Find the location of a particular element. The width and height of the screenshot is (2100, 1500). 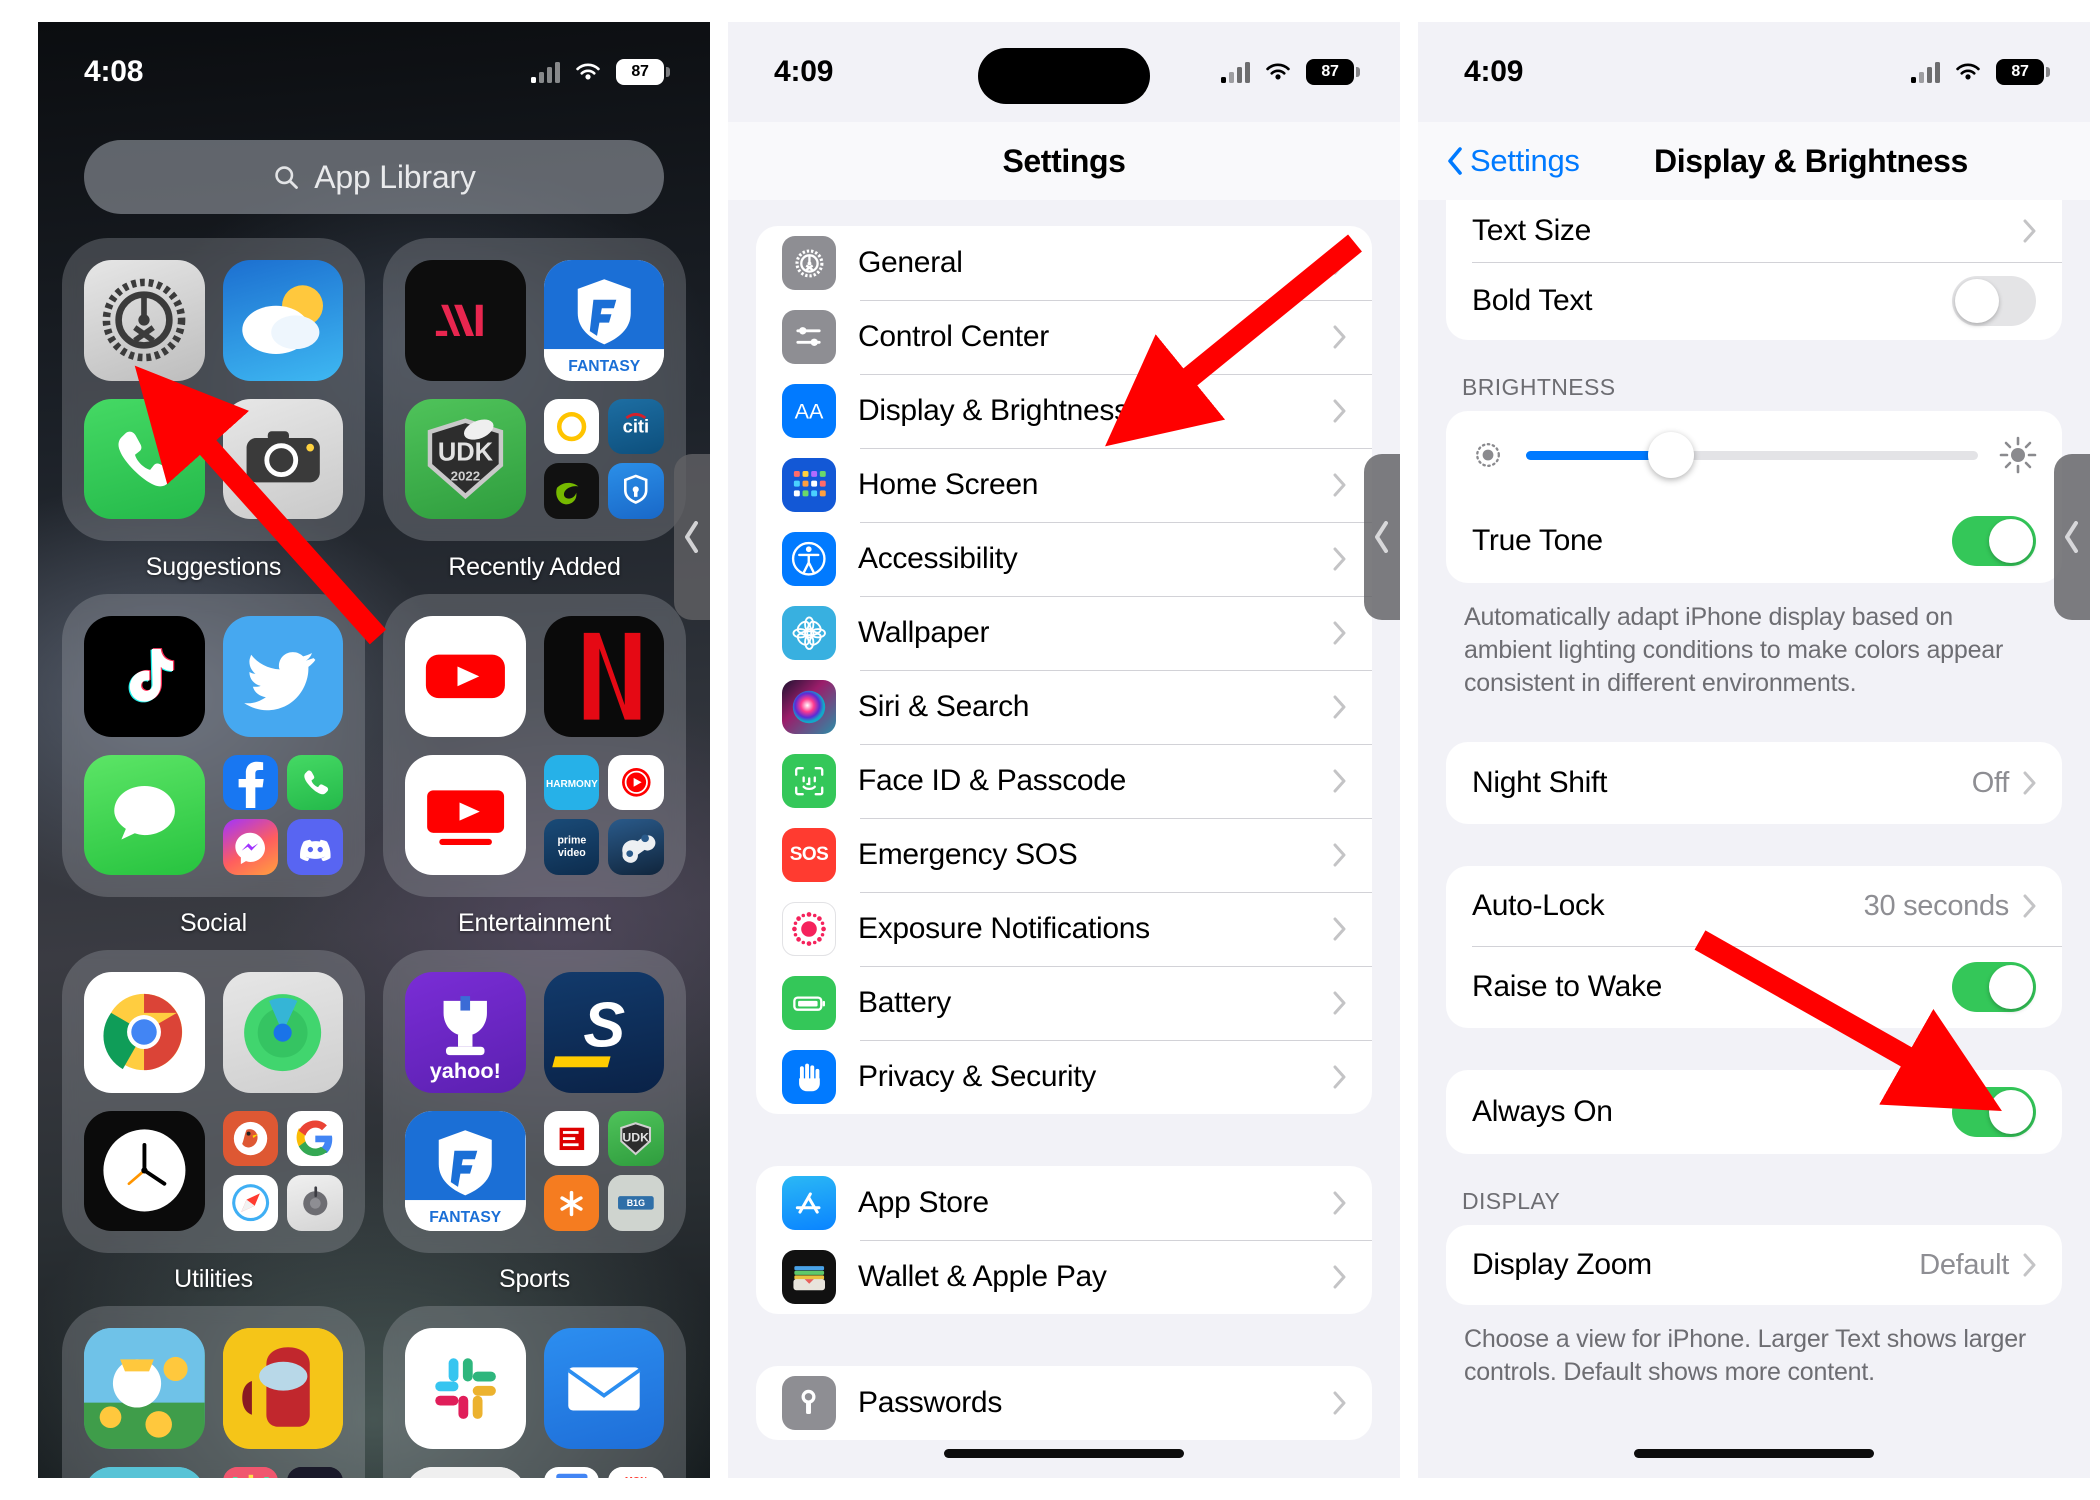

among-us-app-icon is located at coordinates (282, 1388).